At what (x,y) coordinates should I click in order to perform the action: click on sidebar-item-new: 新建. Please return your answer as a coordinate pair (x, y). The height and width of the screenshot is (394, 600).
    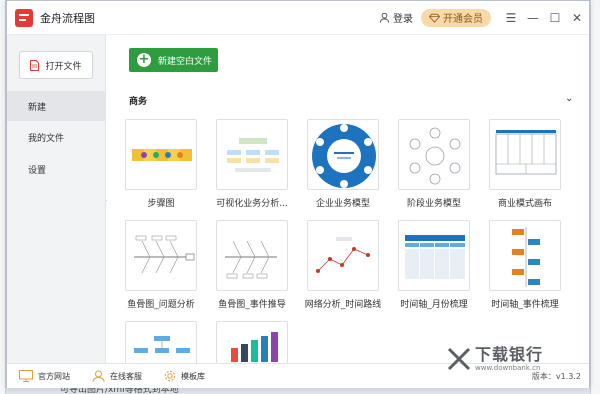
    Looking at the image, I should click on (56, 106).